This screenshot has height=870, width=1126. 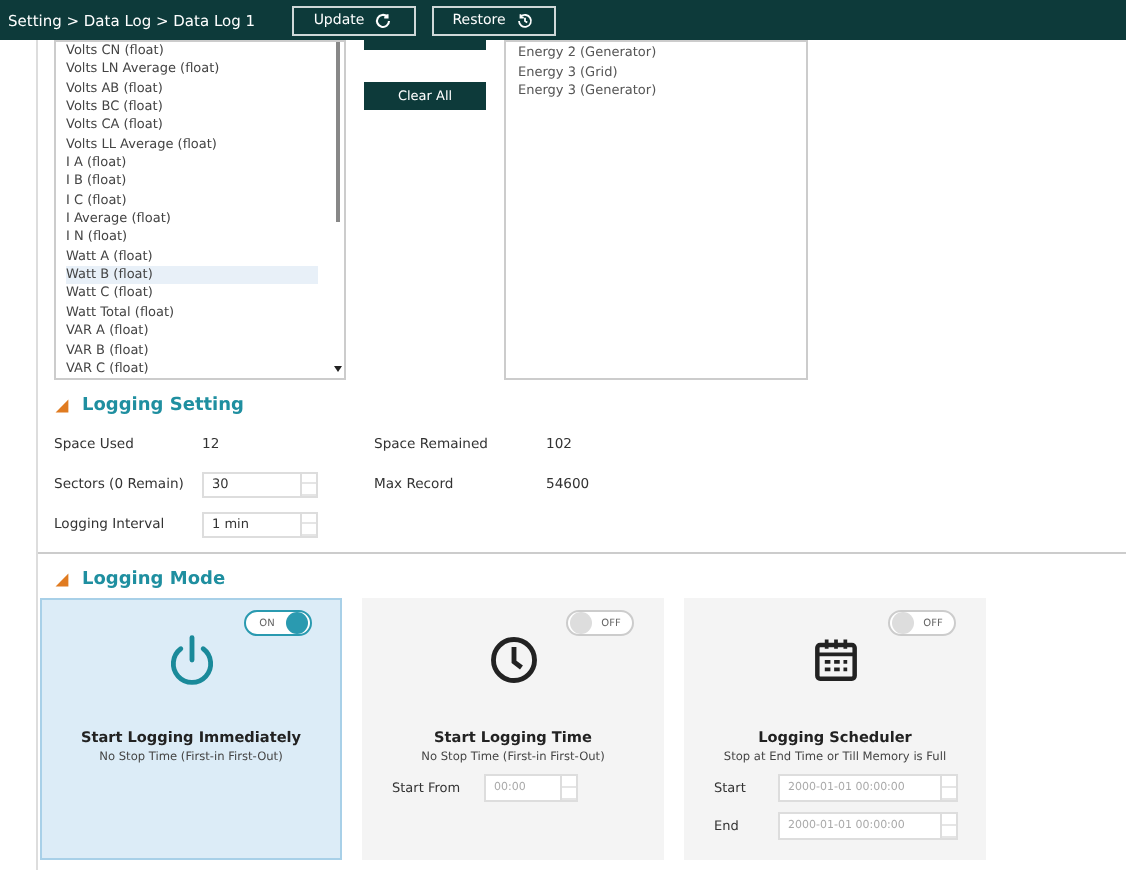 What do you see at coordinates (154, 580) in the screenshot?
I see `section-title: Logging Mode` at bounding box center [154, 580].